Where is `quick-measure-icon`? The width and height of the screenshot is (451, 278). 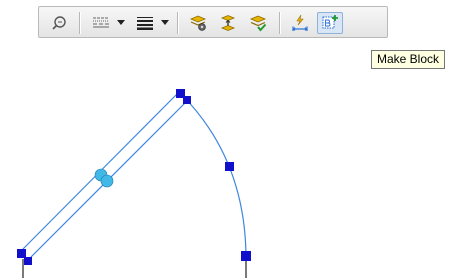 quick-measure-icon is located at coordinates (300, 22).